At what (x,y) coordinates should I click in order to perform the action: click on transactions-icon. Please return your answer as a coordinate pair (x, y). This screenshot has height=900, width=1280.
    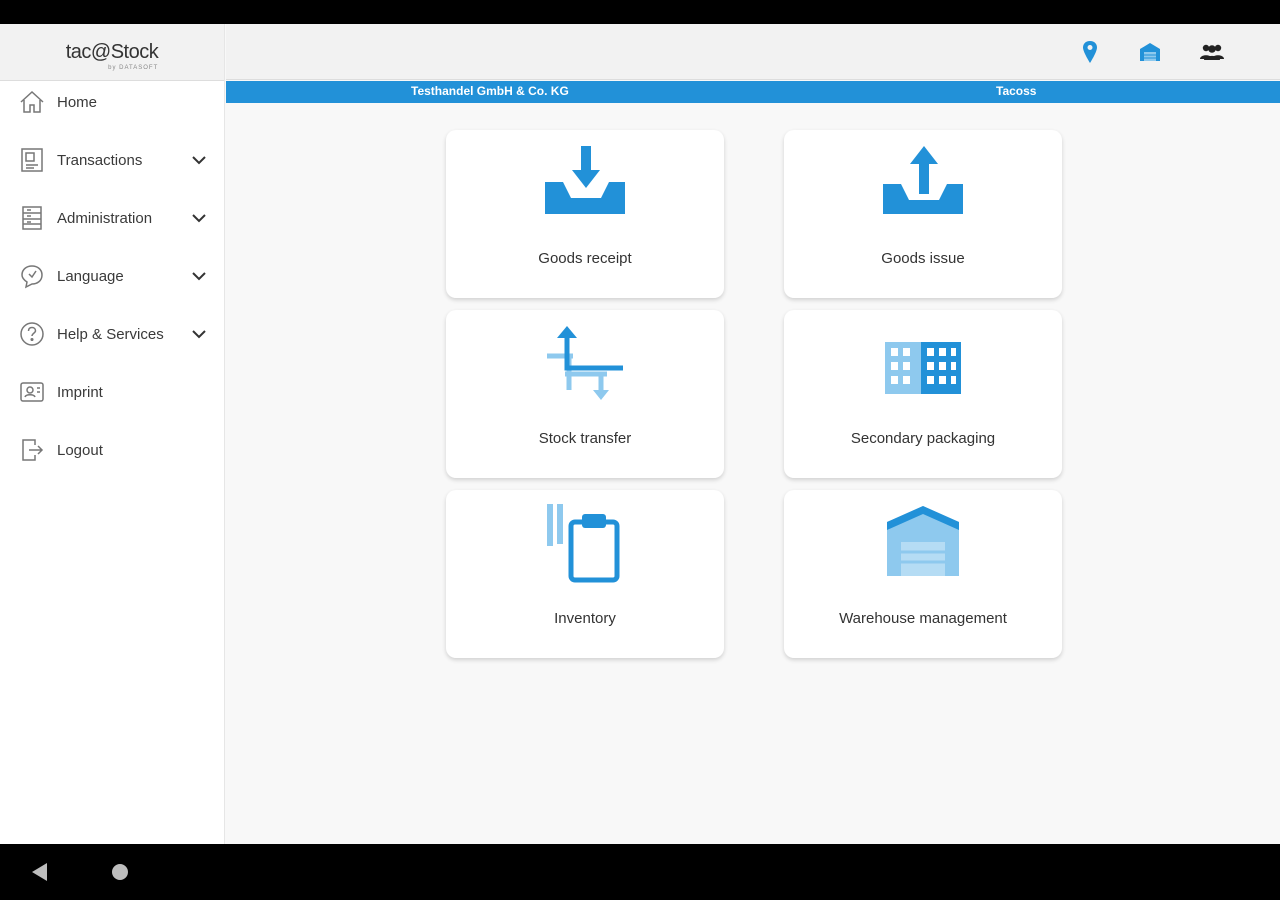
    Looking at the image, I should click on (32, 160).